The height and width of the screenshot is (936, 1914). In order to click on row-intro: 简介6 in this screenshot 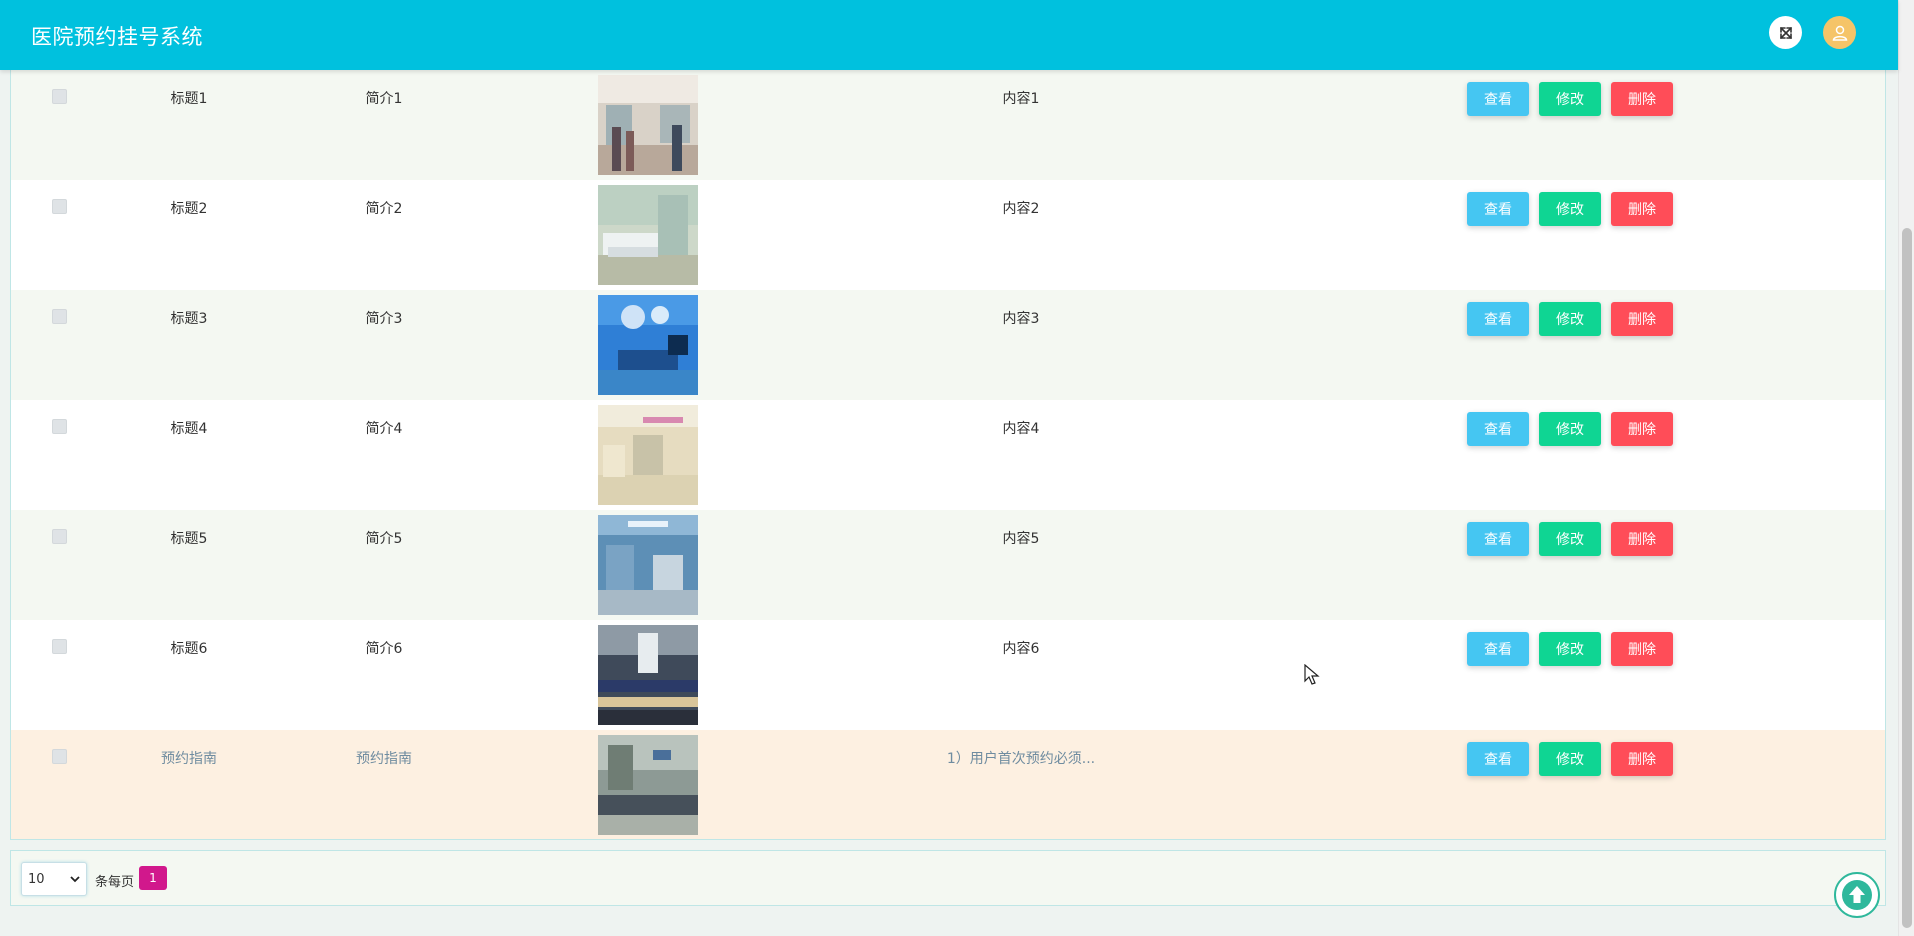, I will do `click(384, 649)`.